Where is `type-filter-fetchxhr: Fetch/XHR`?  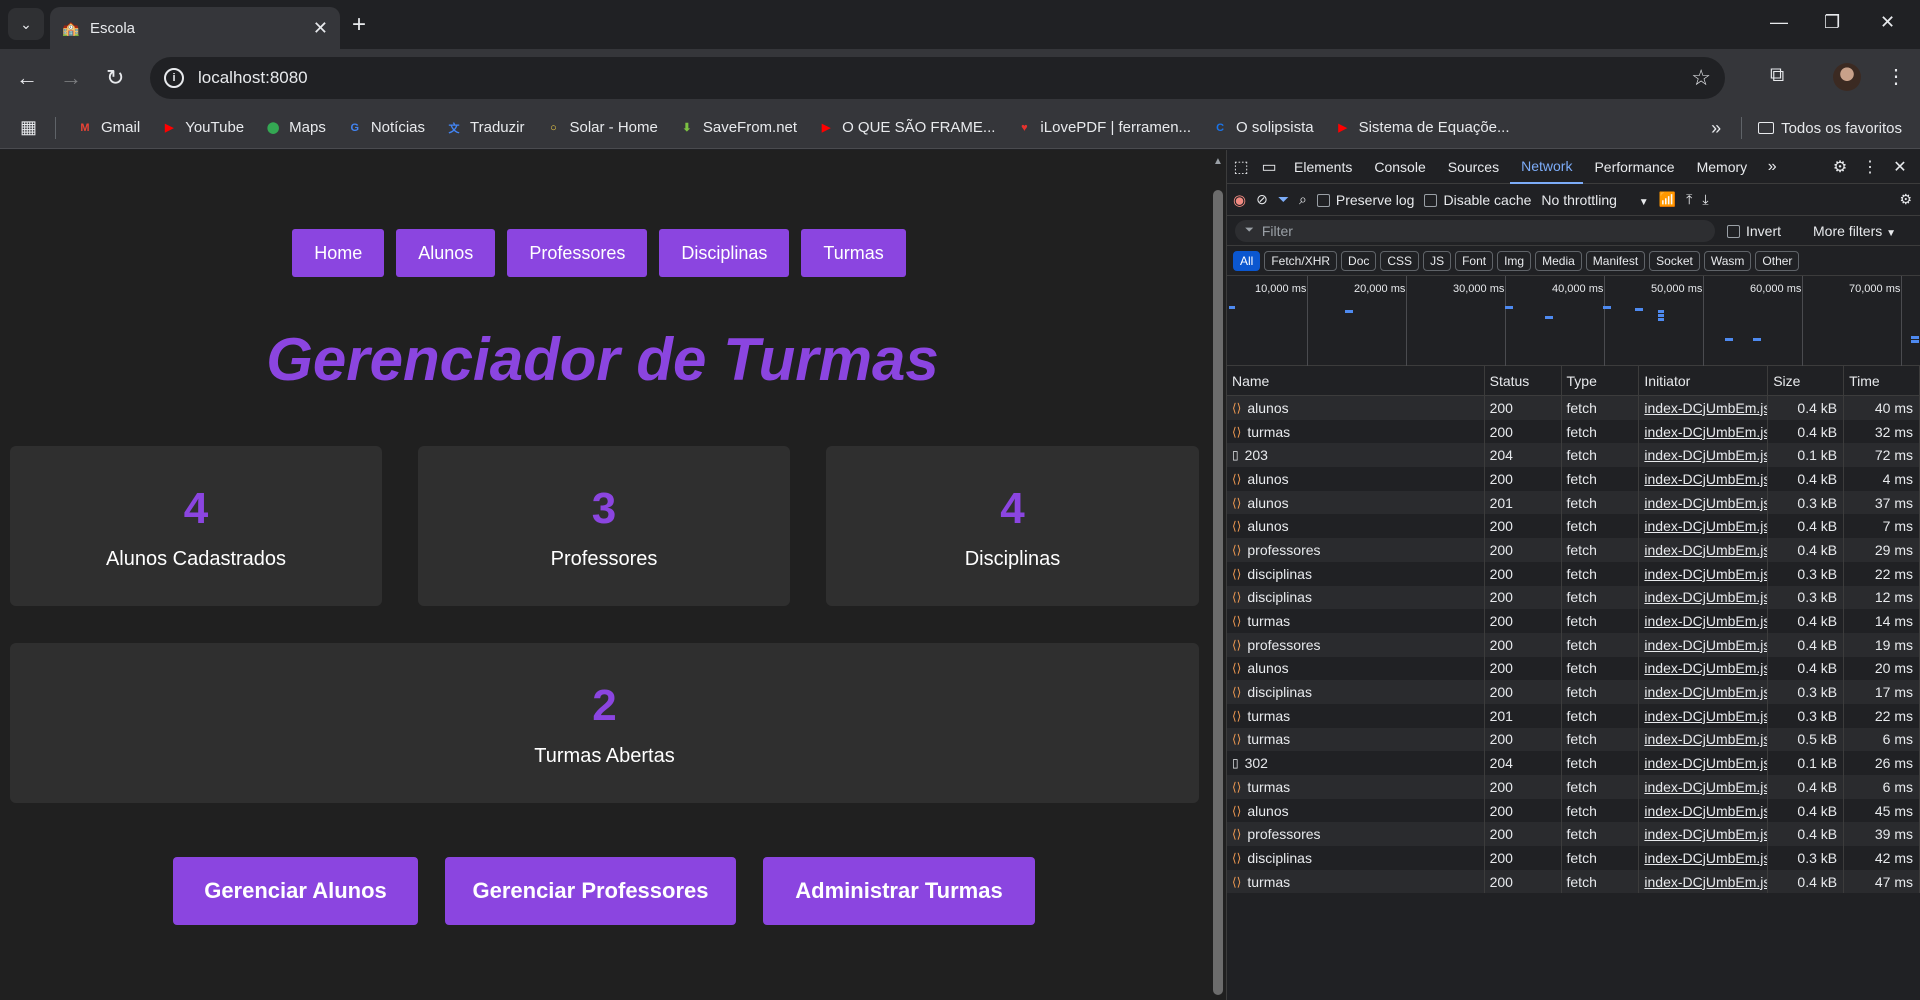
type-filter-fetchxhr: Fetch/XHR is located at coordinates (1301, 260).